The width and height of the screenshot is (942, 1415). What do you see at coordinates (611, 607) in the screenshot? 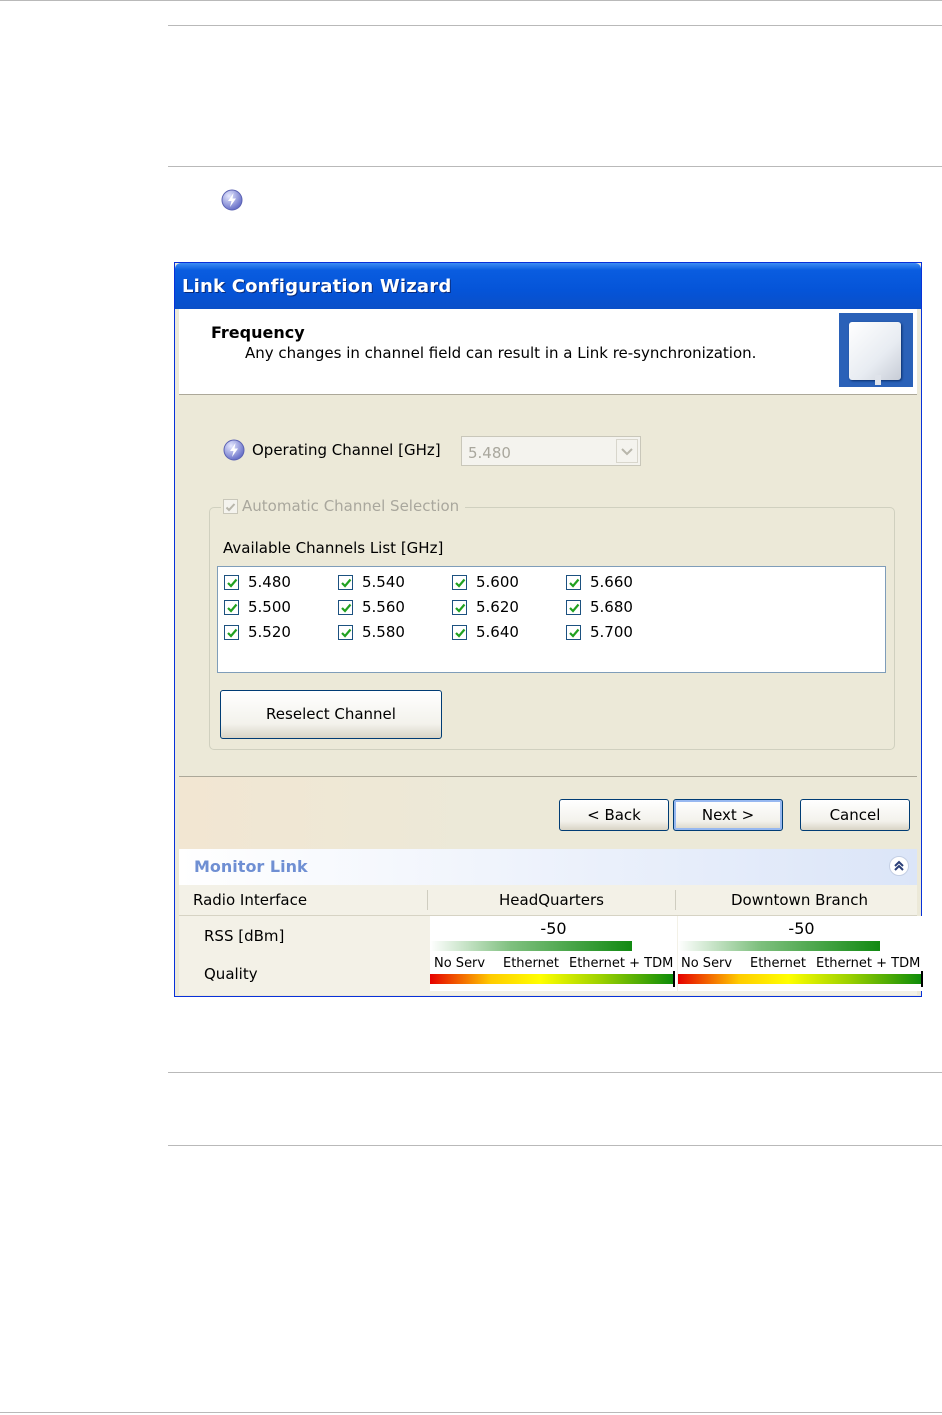
I see `channel-label: 5.680` at bounding box center [611, 607].